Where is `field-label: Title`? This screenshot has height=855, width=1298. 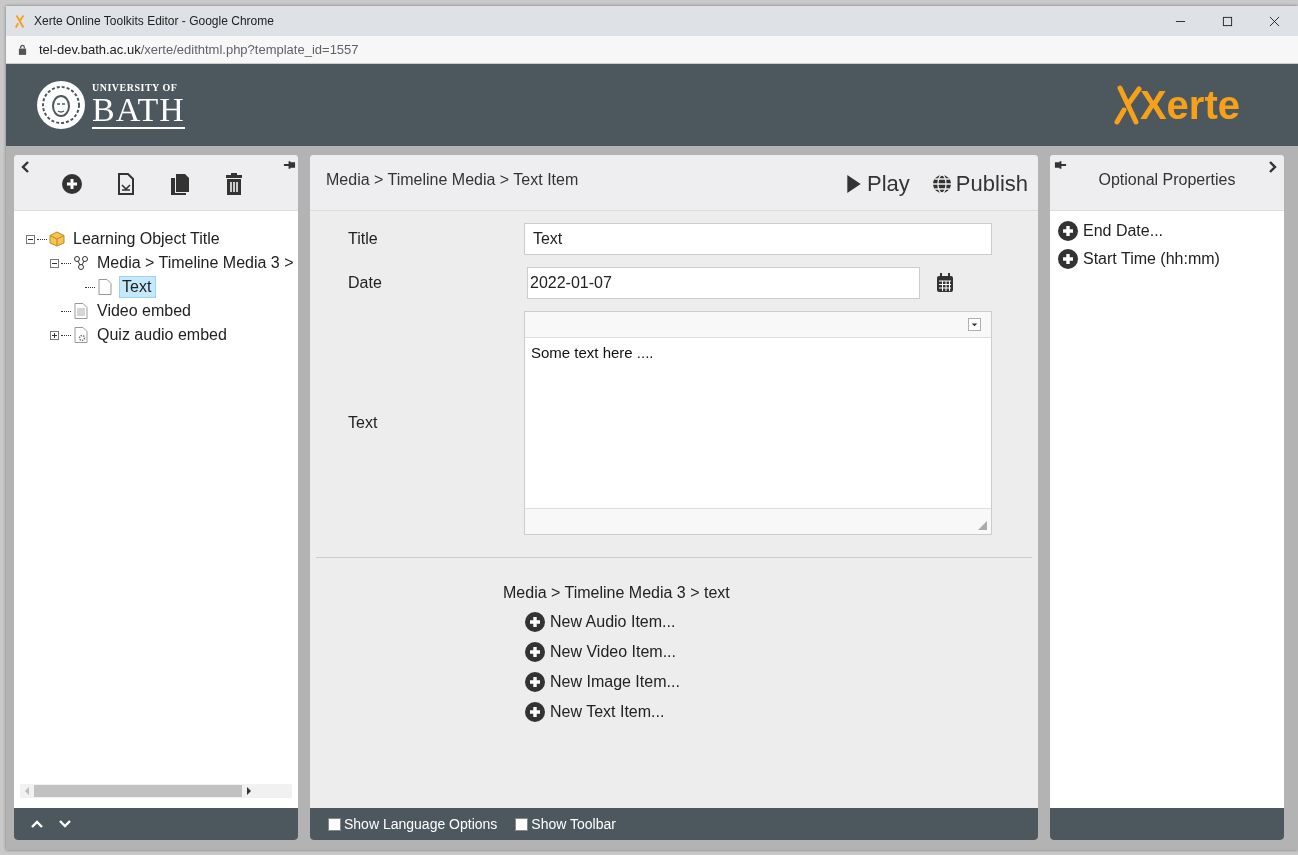 field-label: Title is located at coordinates (363, 239).